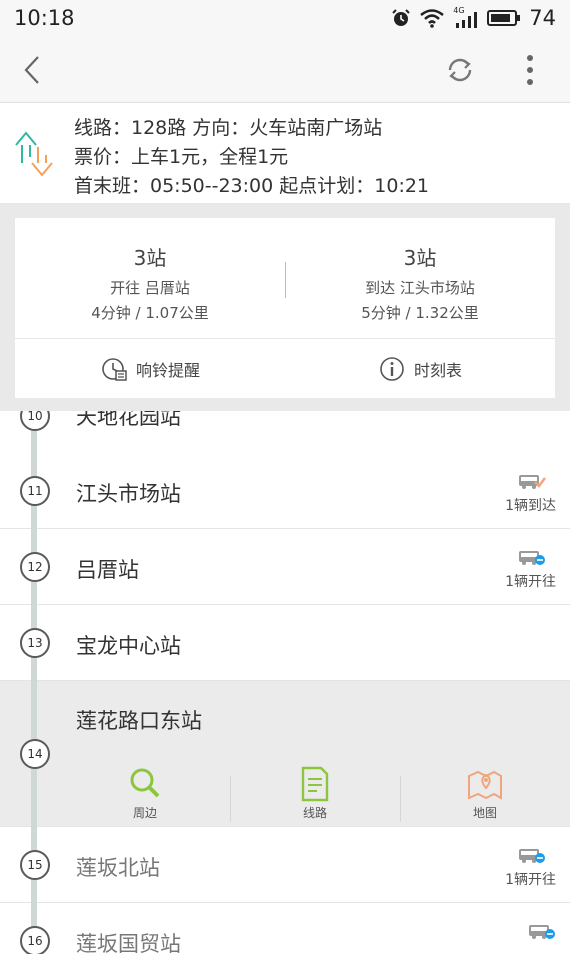  What do you see at coordinates (252, 186) in the screenshot?
I see `route-schedule: 首末班：05:50--23:00 起点计划：10:21` at bounding box center [252, 186].